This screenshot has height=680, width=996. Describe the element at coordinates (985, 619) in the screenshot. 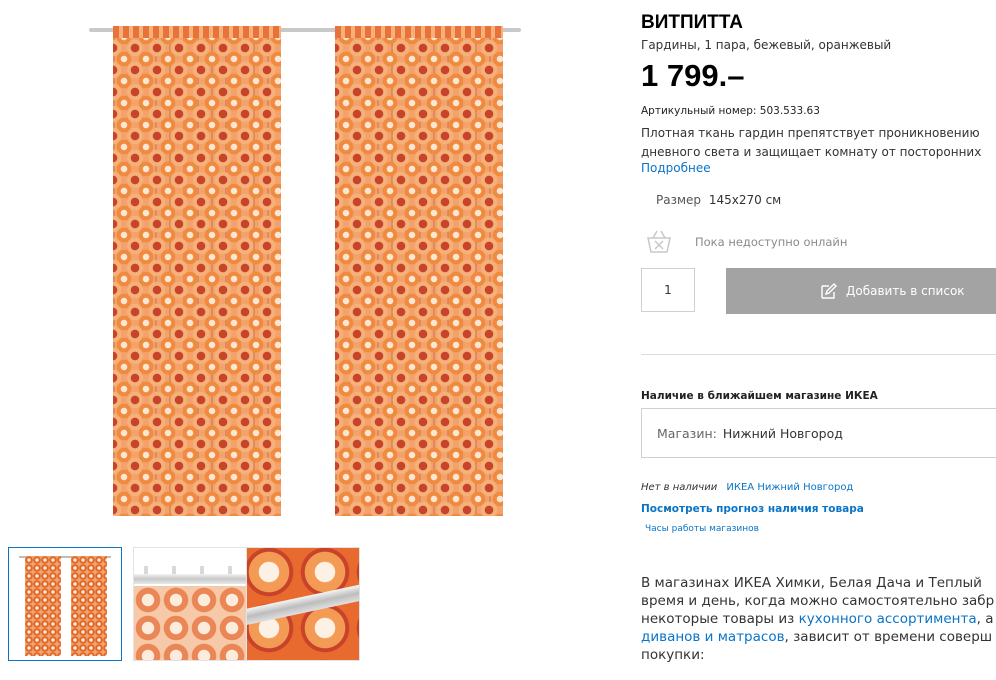

I see `pickup-text-fragment: , а` at that location.